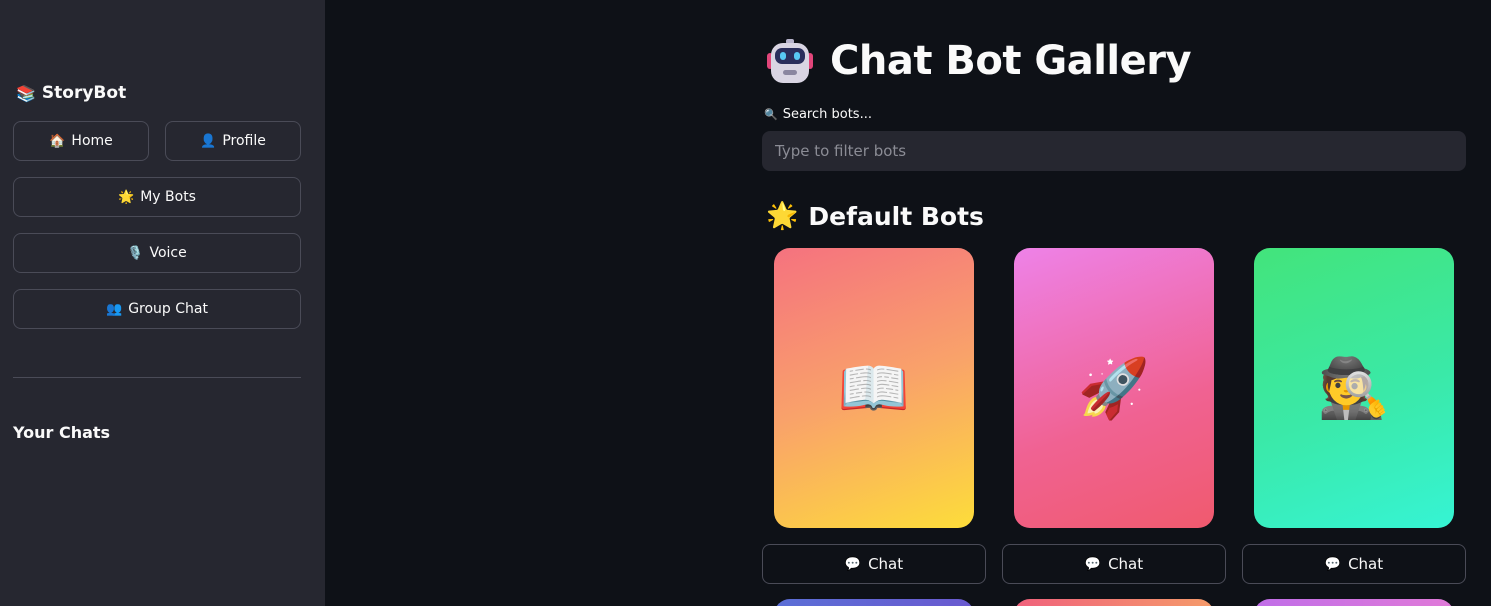  Describe the element at coordinates (157, 377) in the screenshot. I see `sidebar-divider` at that location.